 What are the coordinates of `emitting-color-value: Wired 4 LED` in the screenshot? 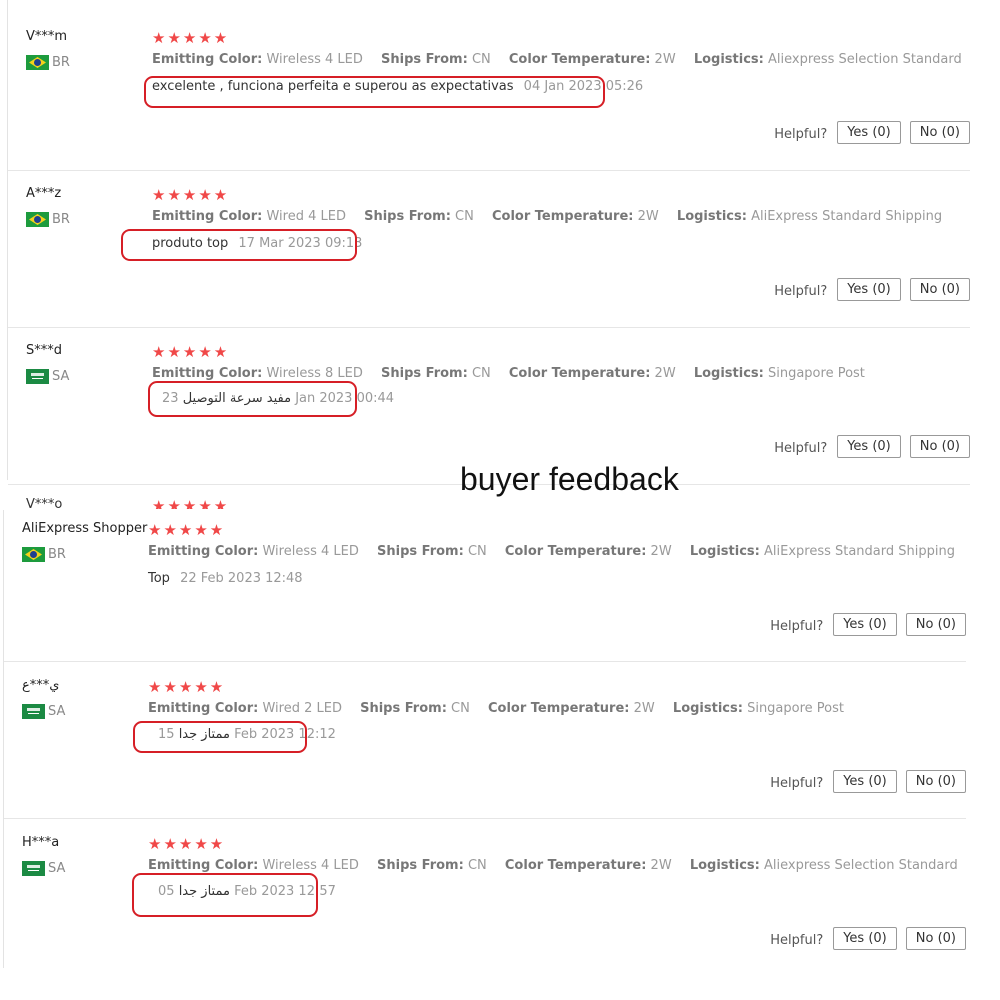 It's located at (306, 216).